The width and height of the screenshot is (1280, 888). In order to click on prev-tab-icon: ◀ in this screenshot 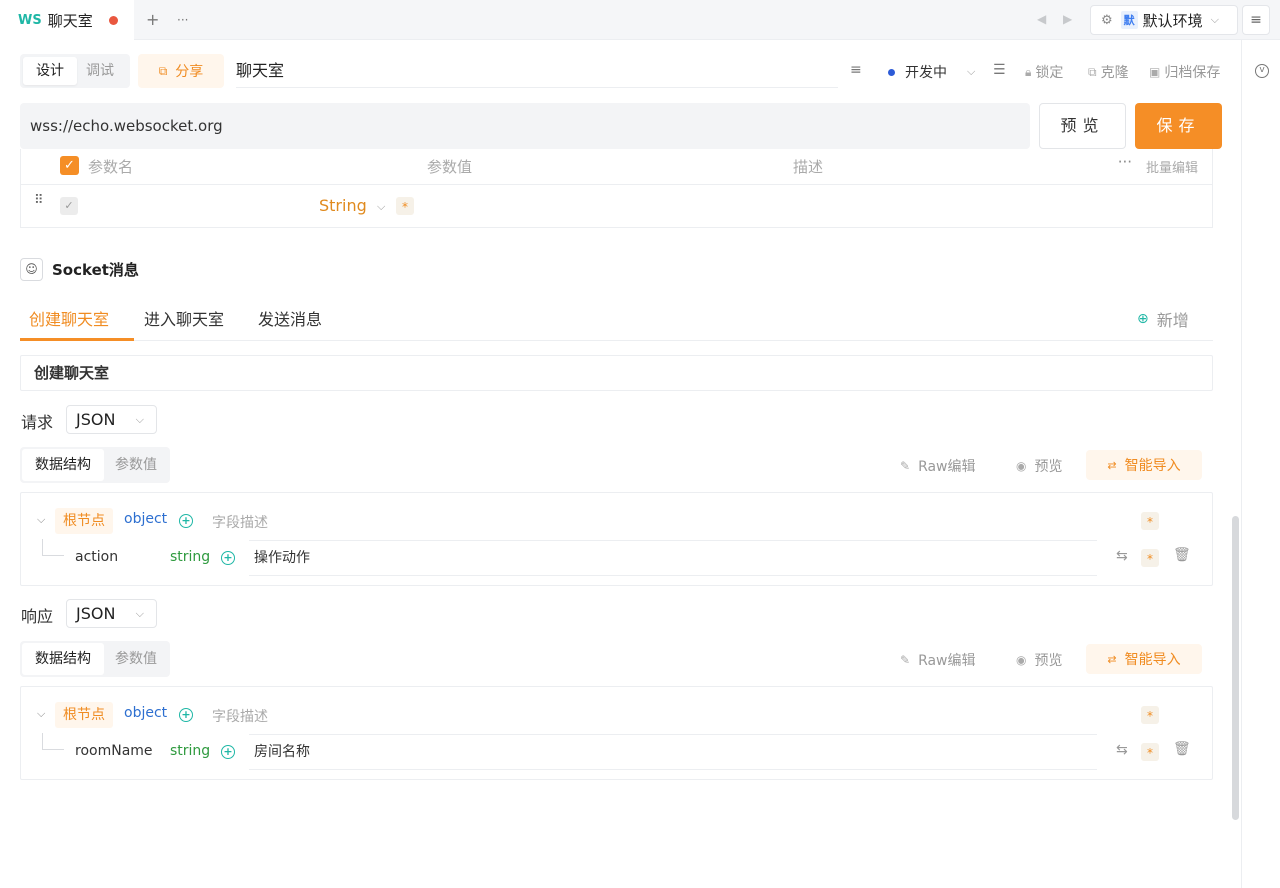, I will do `click(1041, 19)`.